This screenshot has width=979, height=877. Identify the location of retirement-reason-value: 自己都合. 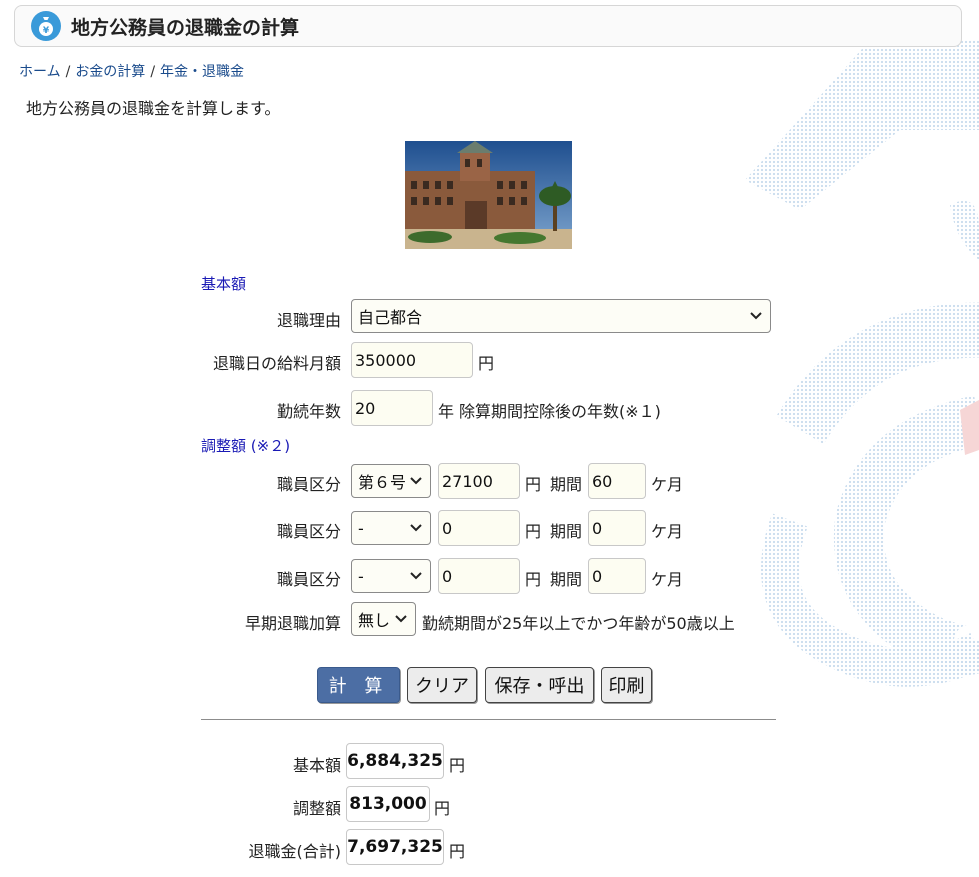
(390, 317).